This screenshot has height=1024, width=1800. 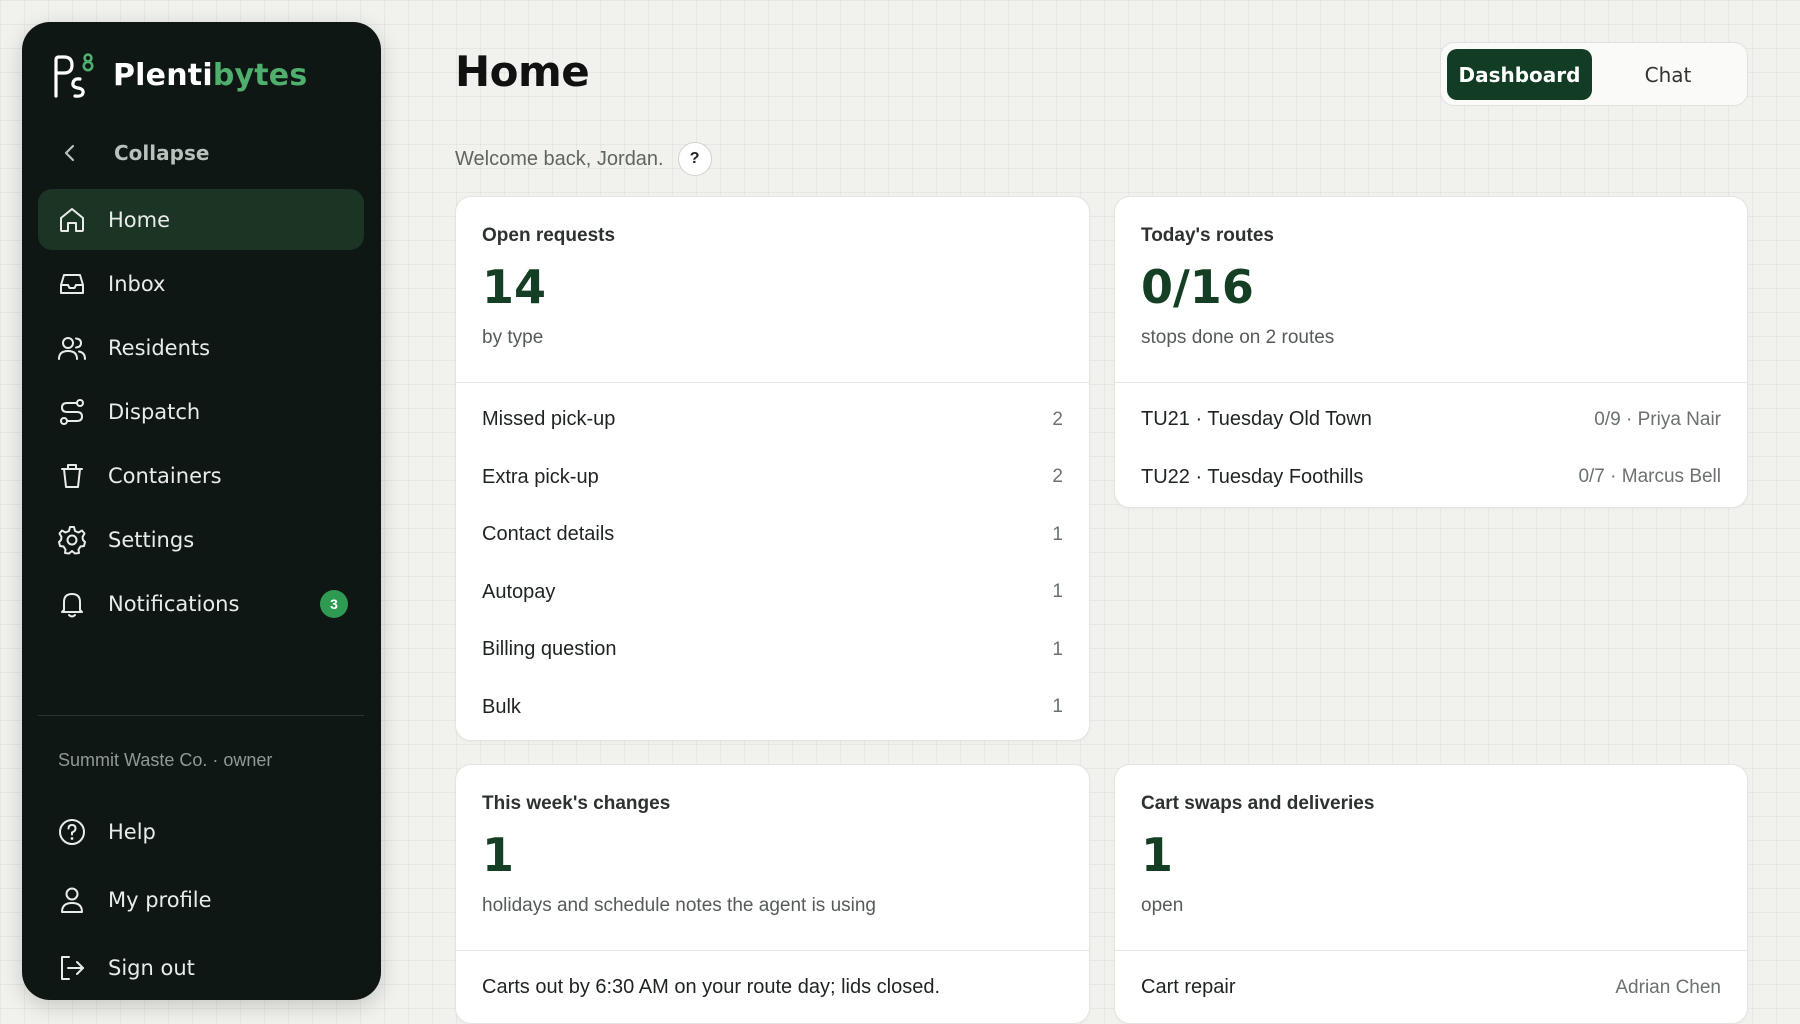 What do you see at coordinates (72, 968) in the screenshot?
I see `sign-out-icon` at bounding box center [72, 968].